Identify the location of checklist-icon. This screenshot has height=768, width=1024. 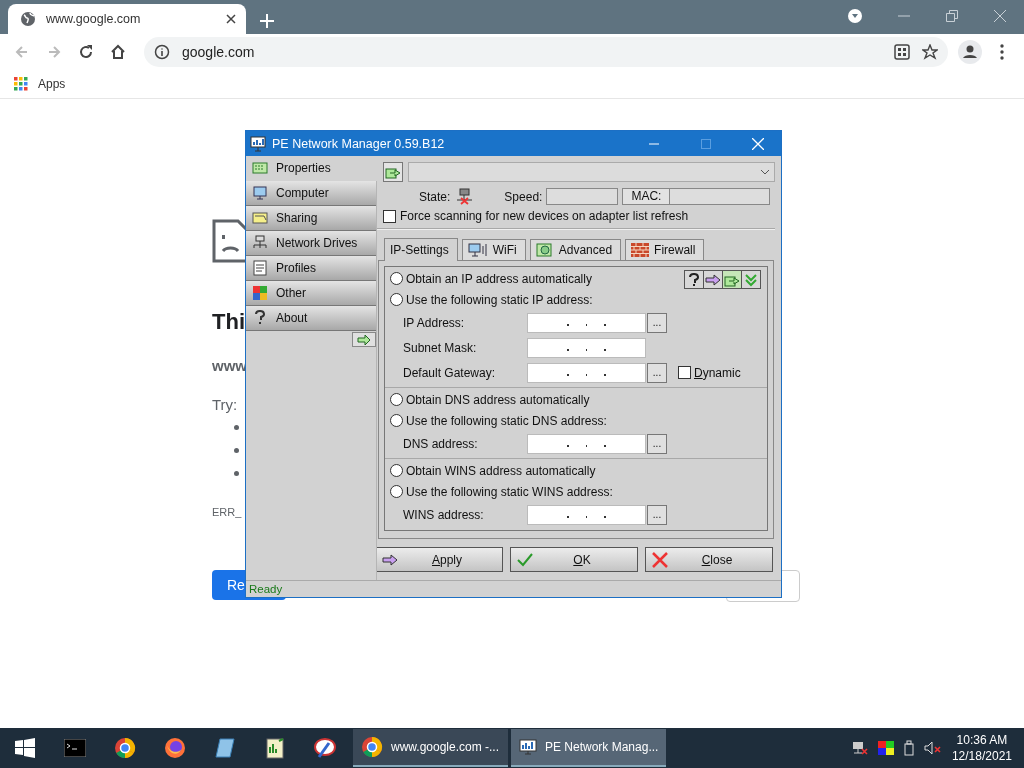
(260, 268).